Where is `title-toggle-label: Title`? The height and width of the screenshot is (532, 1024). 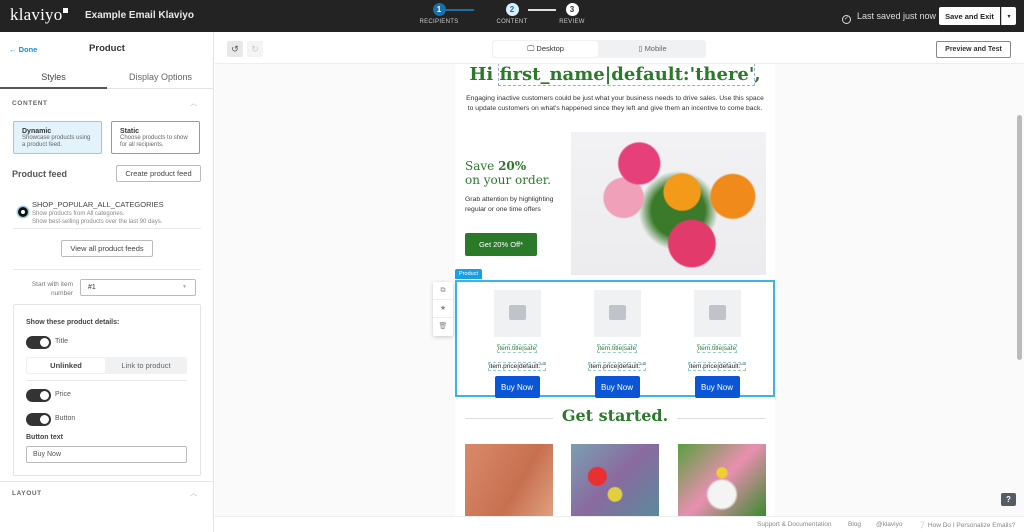 title-toggle-label: Title is located at coordinates (61, 341).